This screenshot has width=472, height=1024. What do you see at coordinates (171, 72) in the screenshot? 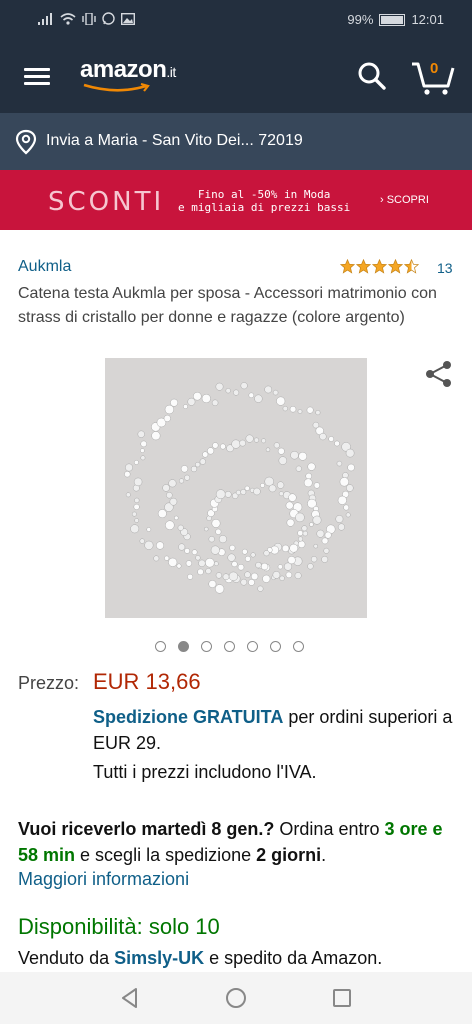
I see `logo-tld: .it` at bounding box center [171, 72].